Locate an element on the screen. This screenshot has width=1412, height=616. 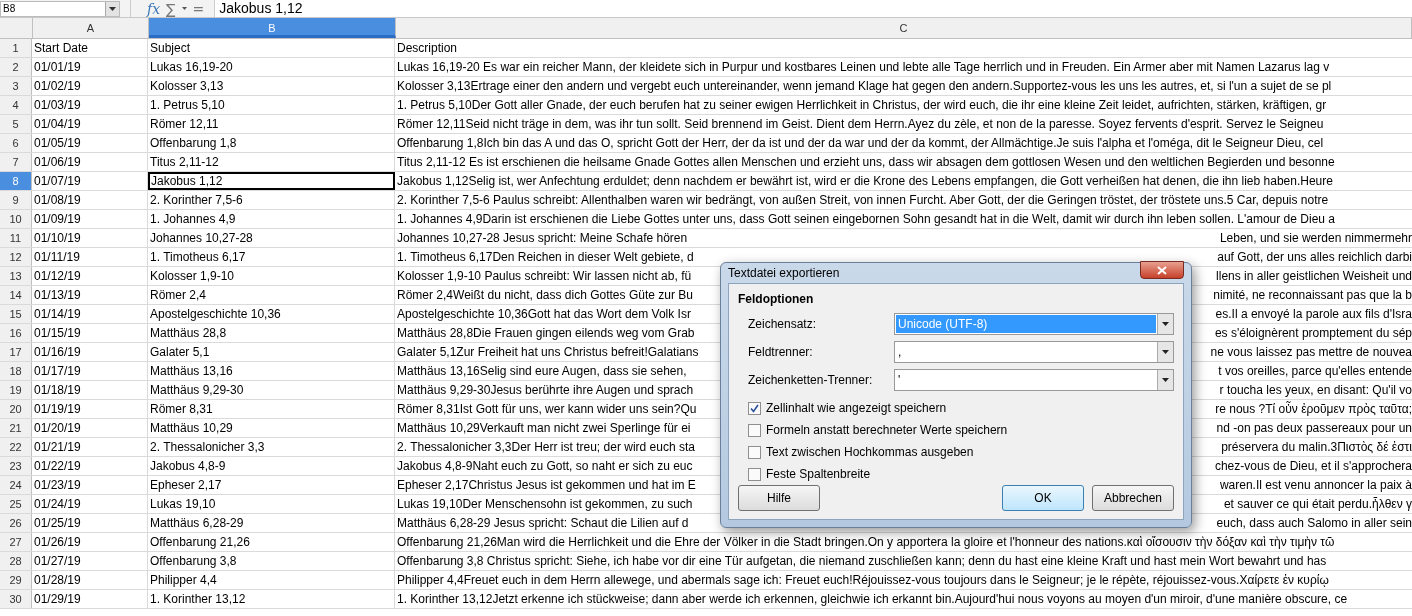
table-cell: 01/29/19 is located at coordinates (90, 599).